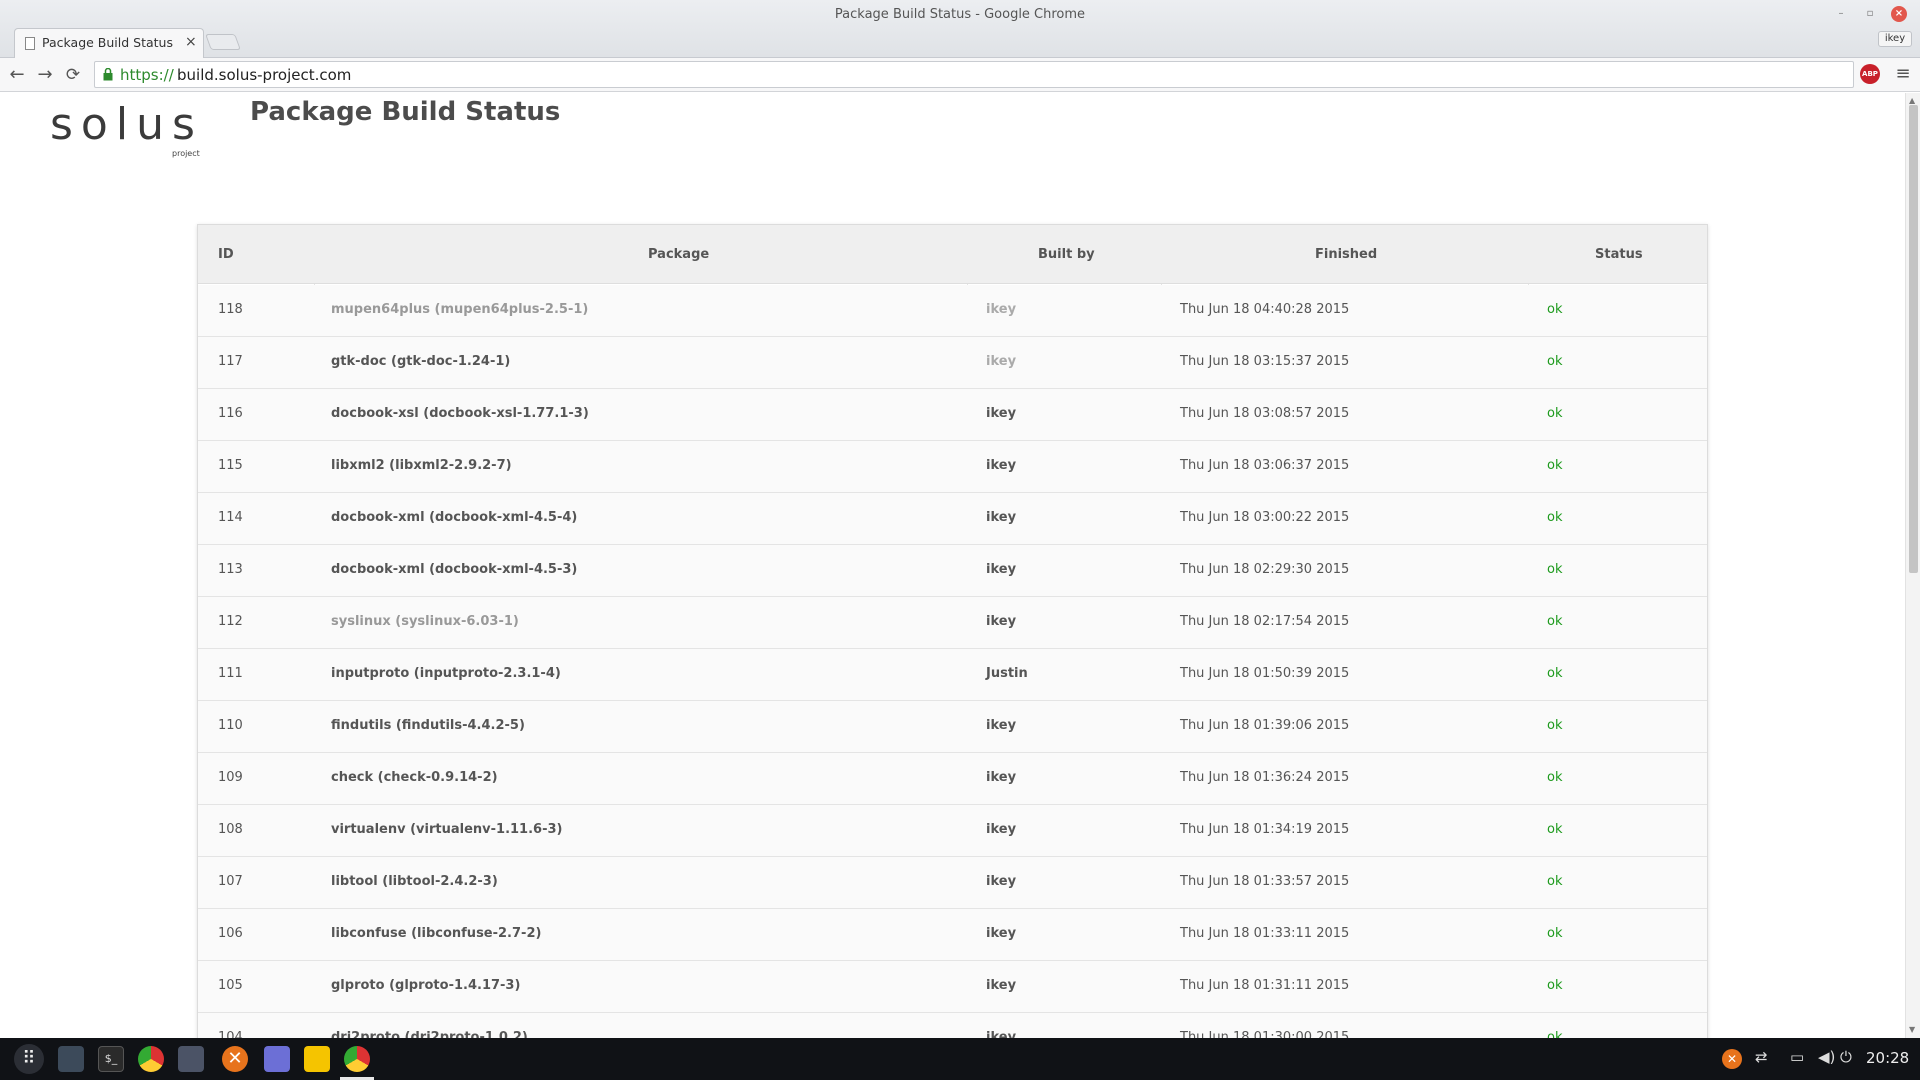 The width and height of the screenshot is (1920, 1080). Describe the element at coordinates (446, 673) in the screenshot. I see `row-package-link: inputproto (inputproto-2.3.1-4)` at that location.